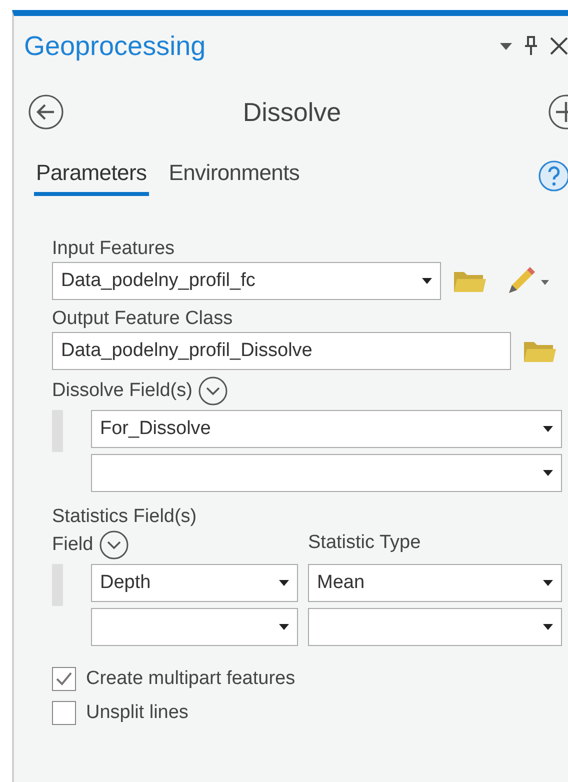  What do you see at coordinates (246, 281) in the screenshot?
I see `input-features-dropdown: Data_podelny_profil_fc` at bounding box center [246, 281].